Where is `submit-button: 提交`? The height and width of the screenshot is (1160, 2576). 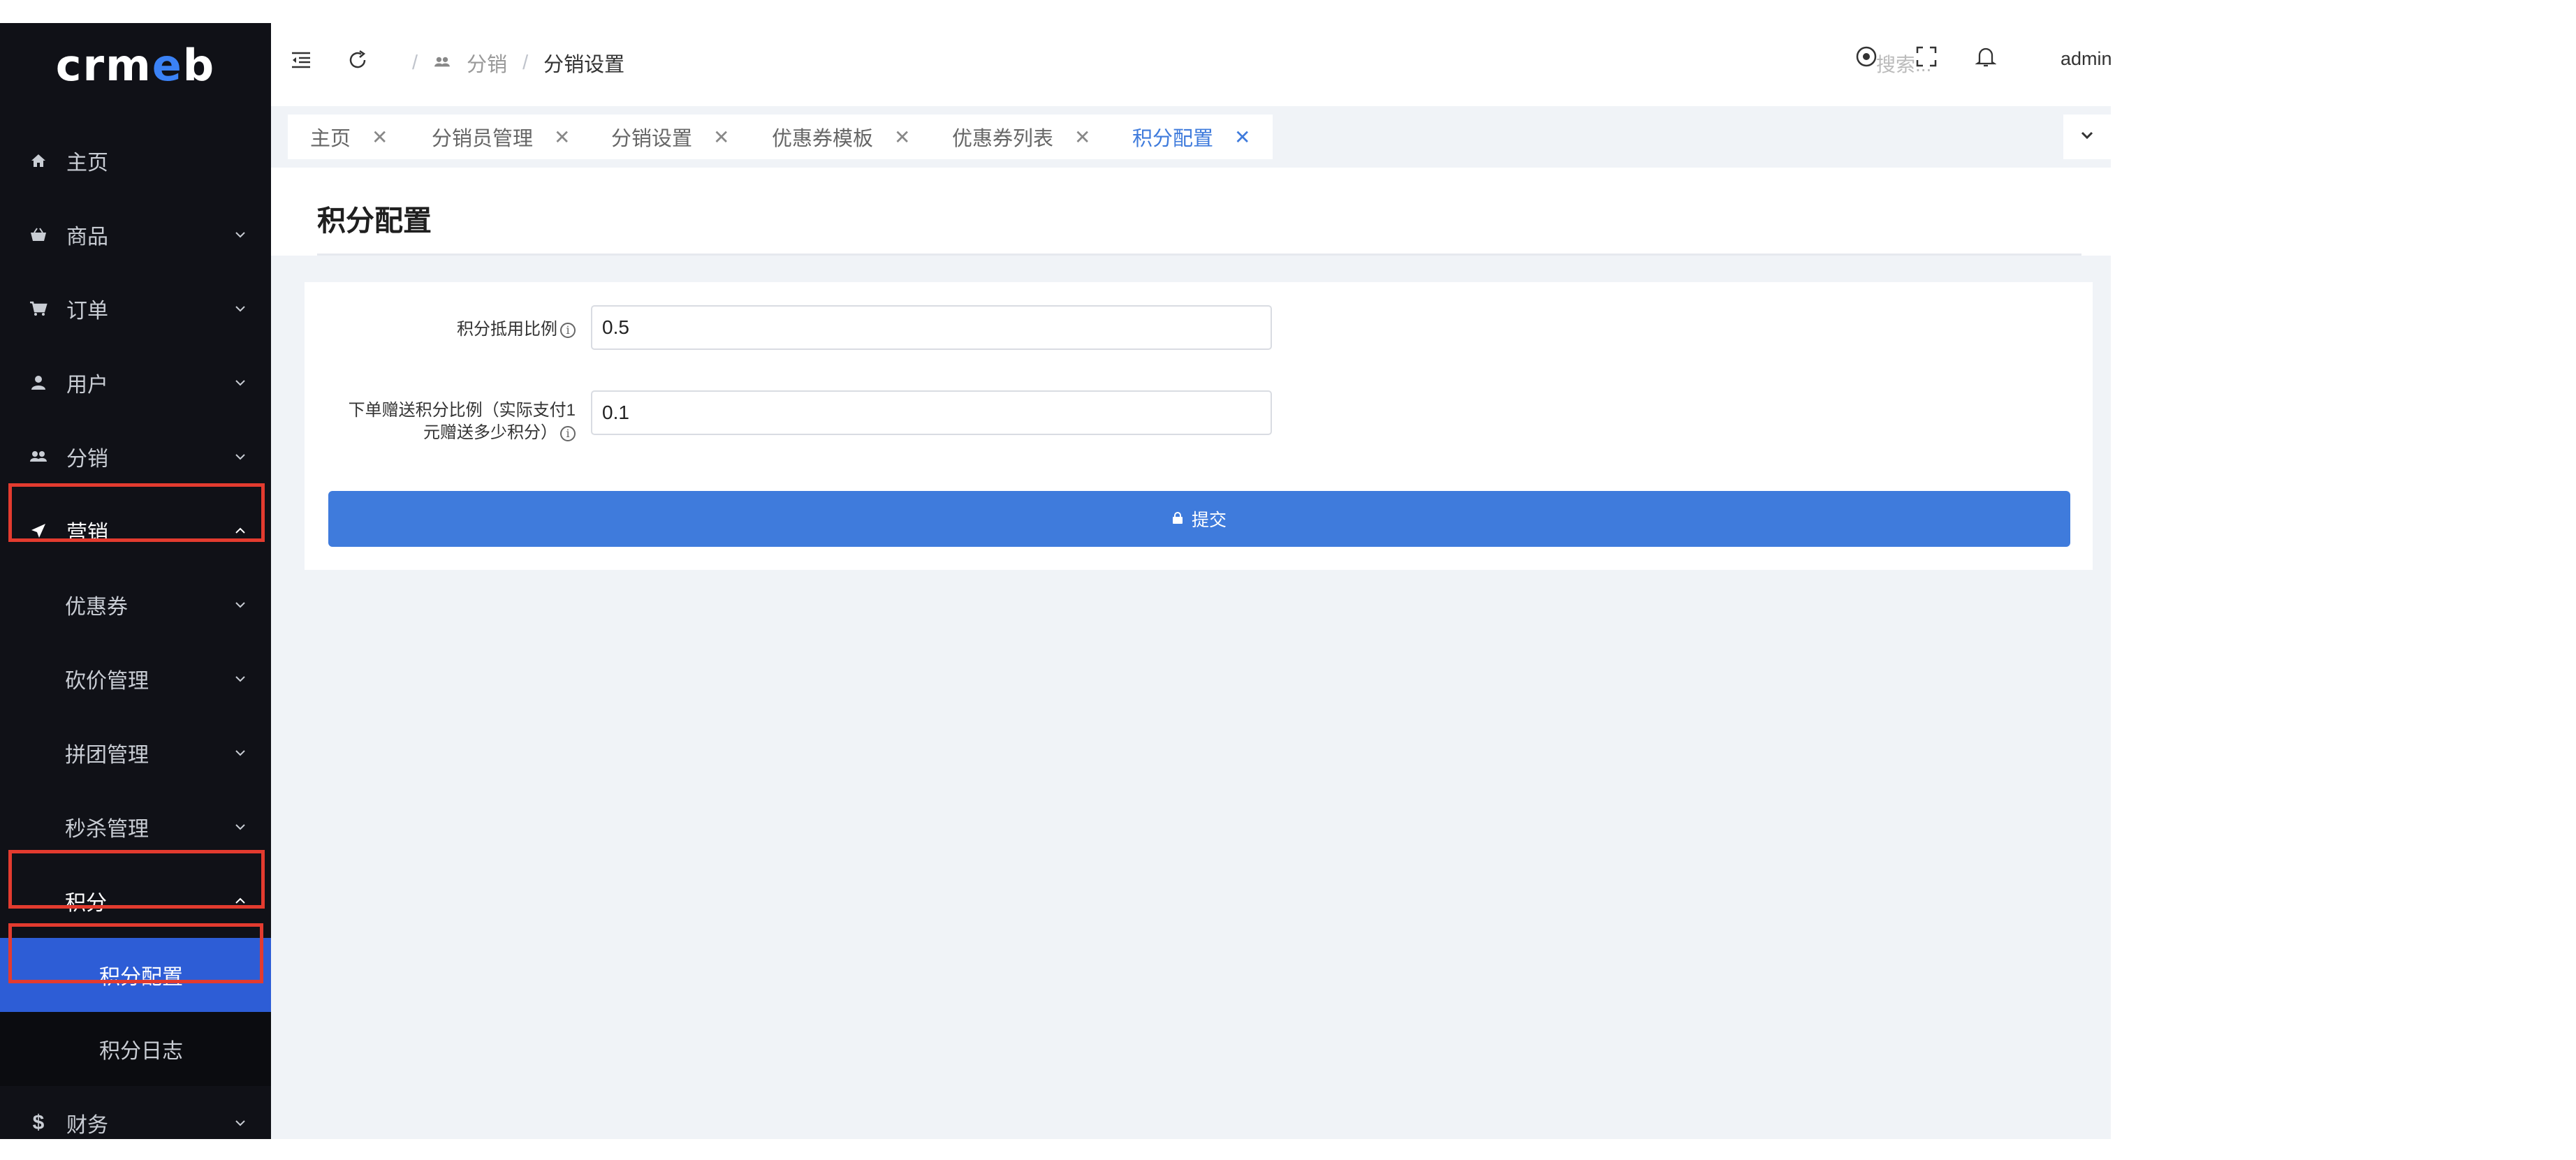
submit-button: 提交 is located at coordinates (1199, 519).